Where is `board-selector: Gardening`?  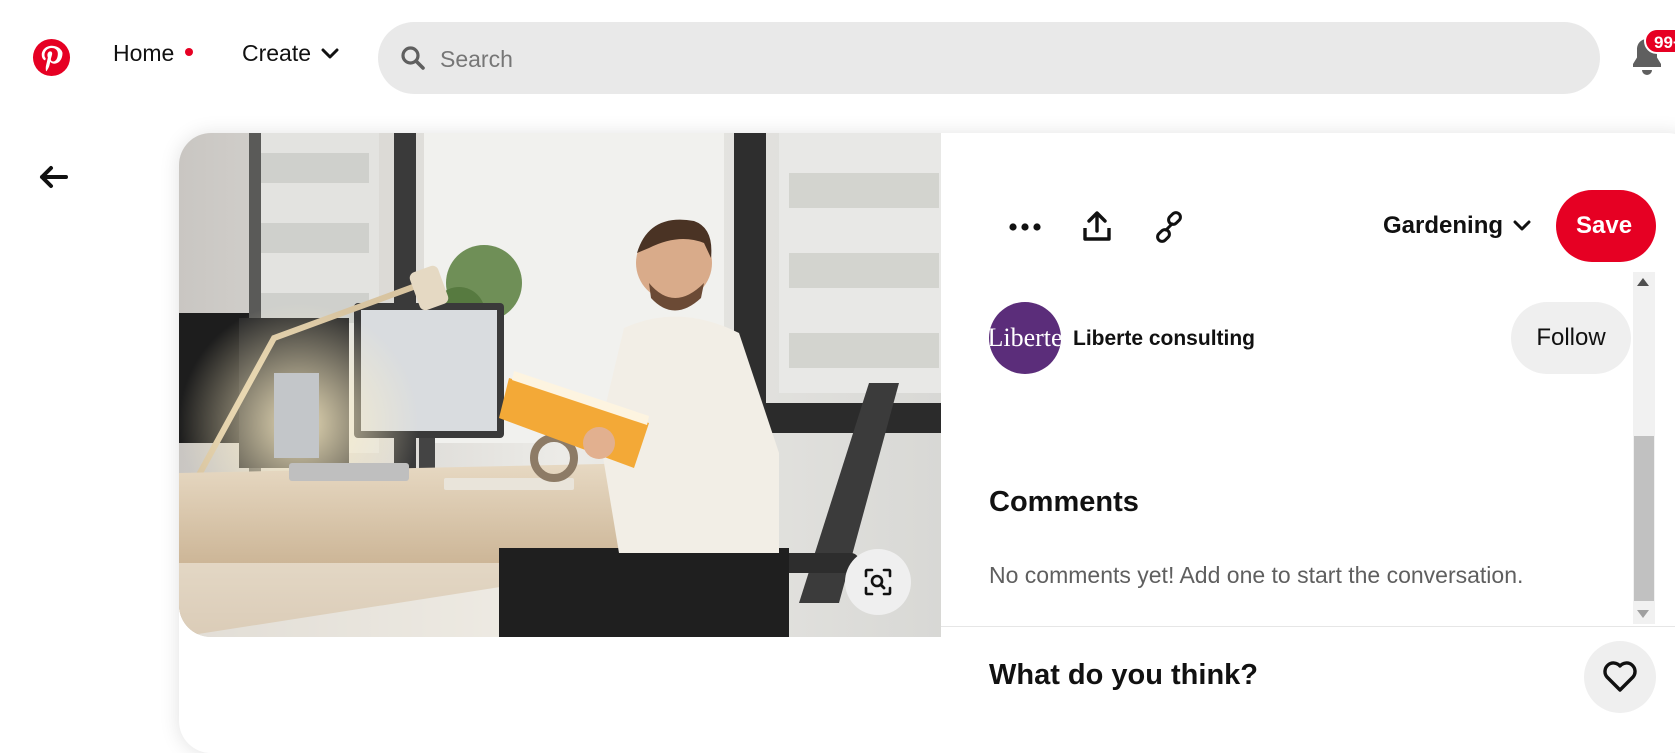 board-selector: Gardening is located at coordinates (1457, 226).